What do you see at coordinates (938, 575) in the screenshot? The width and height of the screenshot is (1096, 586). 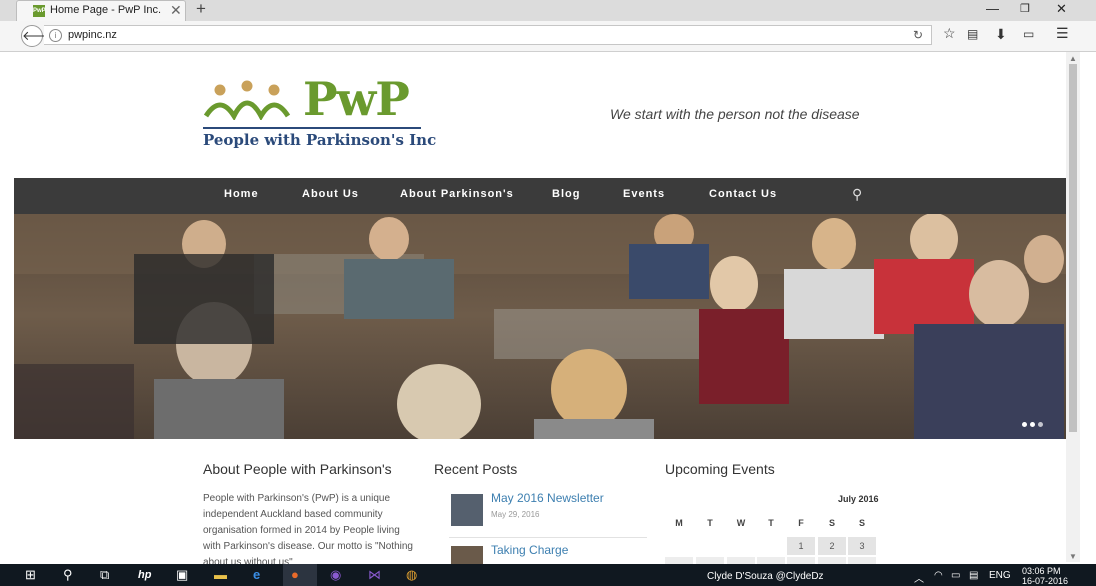 I see `wifi-icon: ◠` at bounding box center [938, 575].